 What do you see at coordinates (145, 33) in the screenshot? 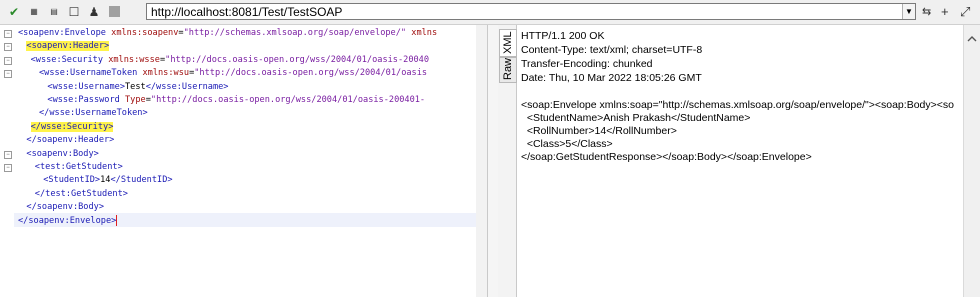
I see `xml-token: xmlns:soapenv` at bounding box center [145, 33].